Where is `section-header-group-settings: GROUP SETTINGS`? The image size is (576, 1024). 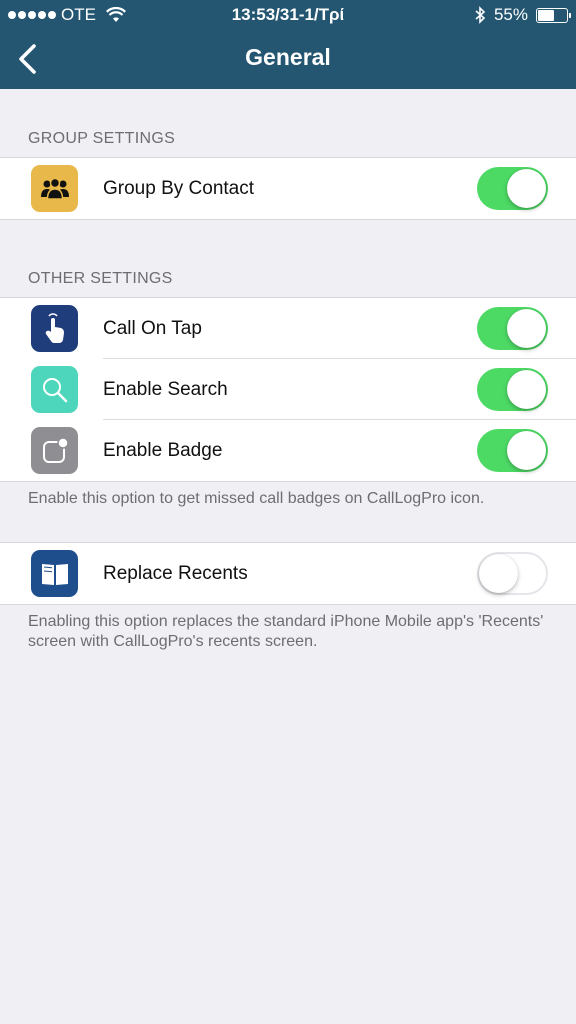 section-header-group-settings: GROUP SETTINGS is located at coordinates (102, 138).